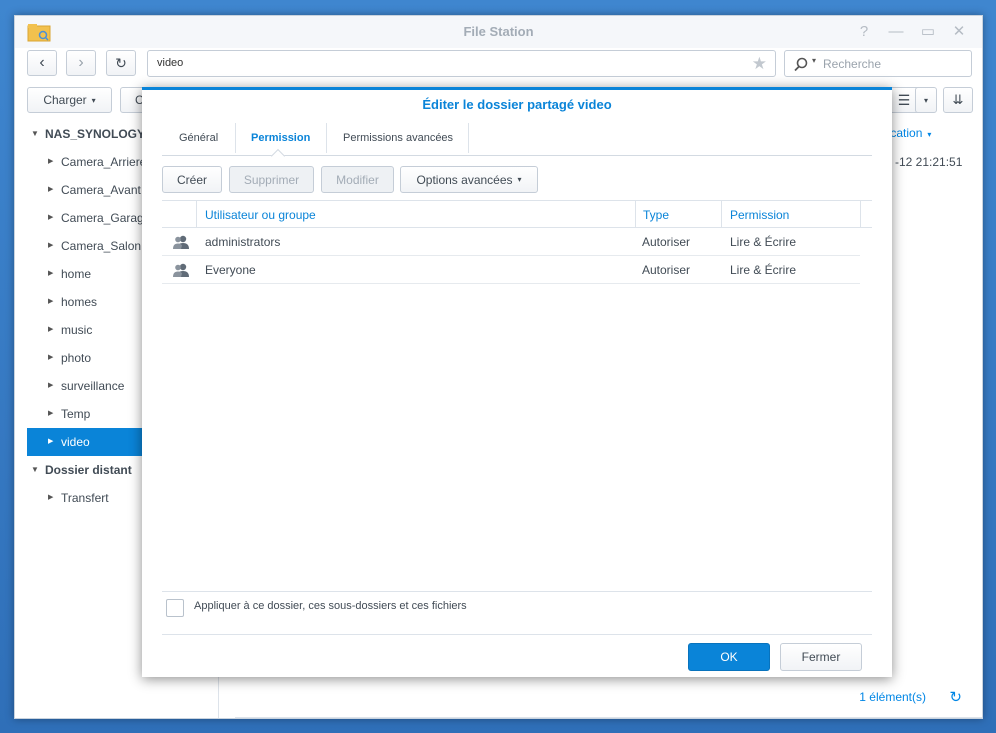 The image size is (996, 733). I want to click on tree-item-label: Transfert, so click(85, 498).